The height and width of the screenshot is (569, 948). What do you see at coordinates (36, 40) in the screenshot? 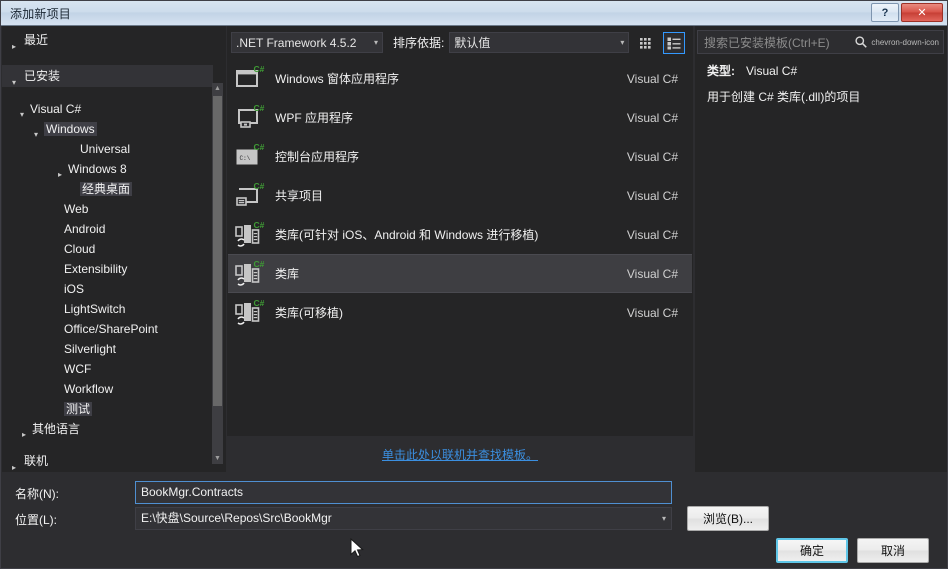
I see `tree-group-label: 最近` at bounding box center [36, 40].